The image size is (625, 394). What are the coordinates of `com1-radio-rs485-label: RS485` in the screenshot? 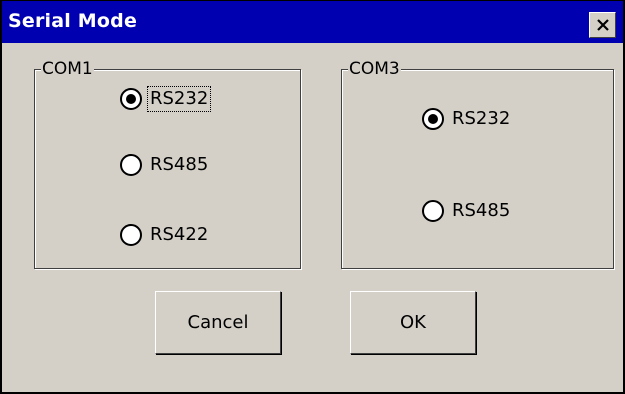 It's located at (179, 164).